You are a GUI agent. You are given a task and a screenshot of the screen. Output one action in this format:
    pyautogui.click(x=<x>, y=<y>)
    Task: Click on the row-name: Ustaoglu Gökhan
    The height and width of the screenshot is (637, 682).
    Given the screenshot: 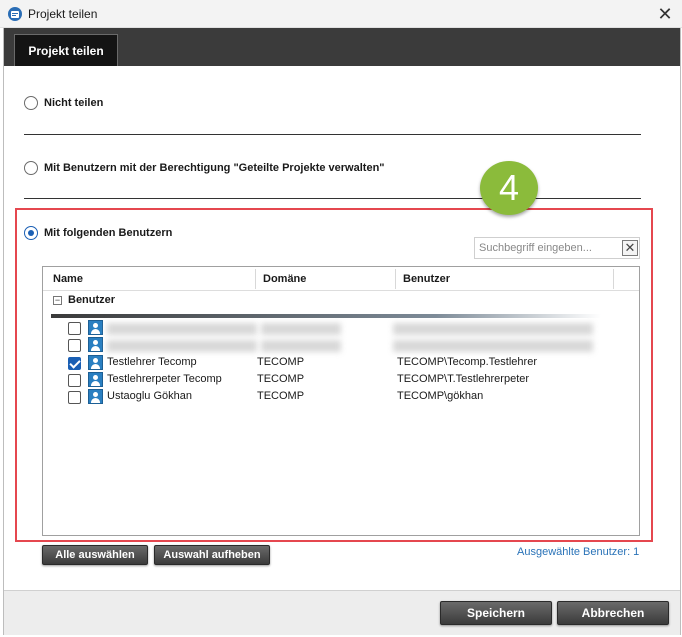 What is the action you would take?
    pyautogui.click(x=149, y=396)
    